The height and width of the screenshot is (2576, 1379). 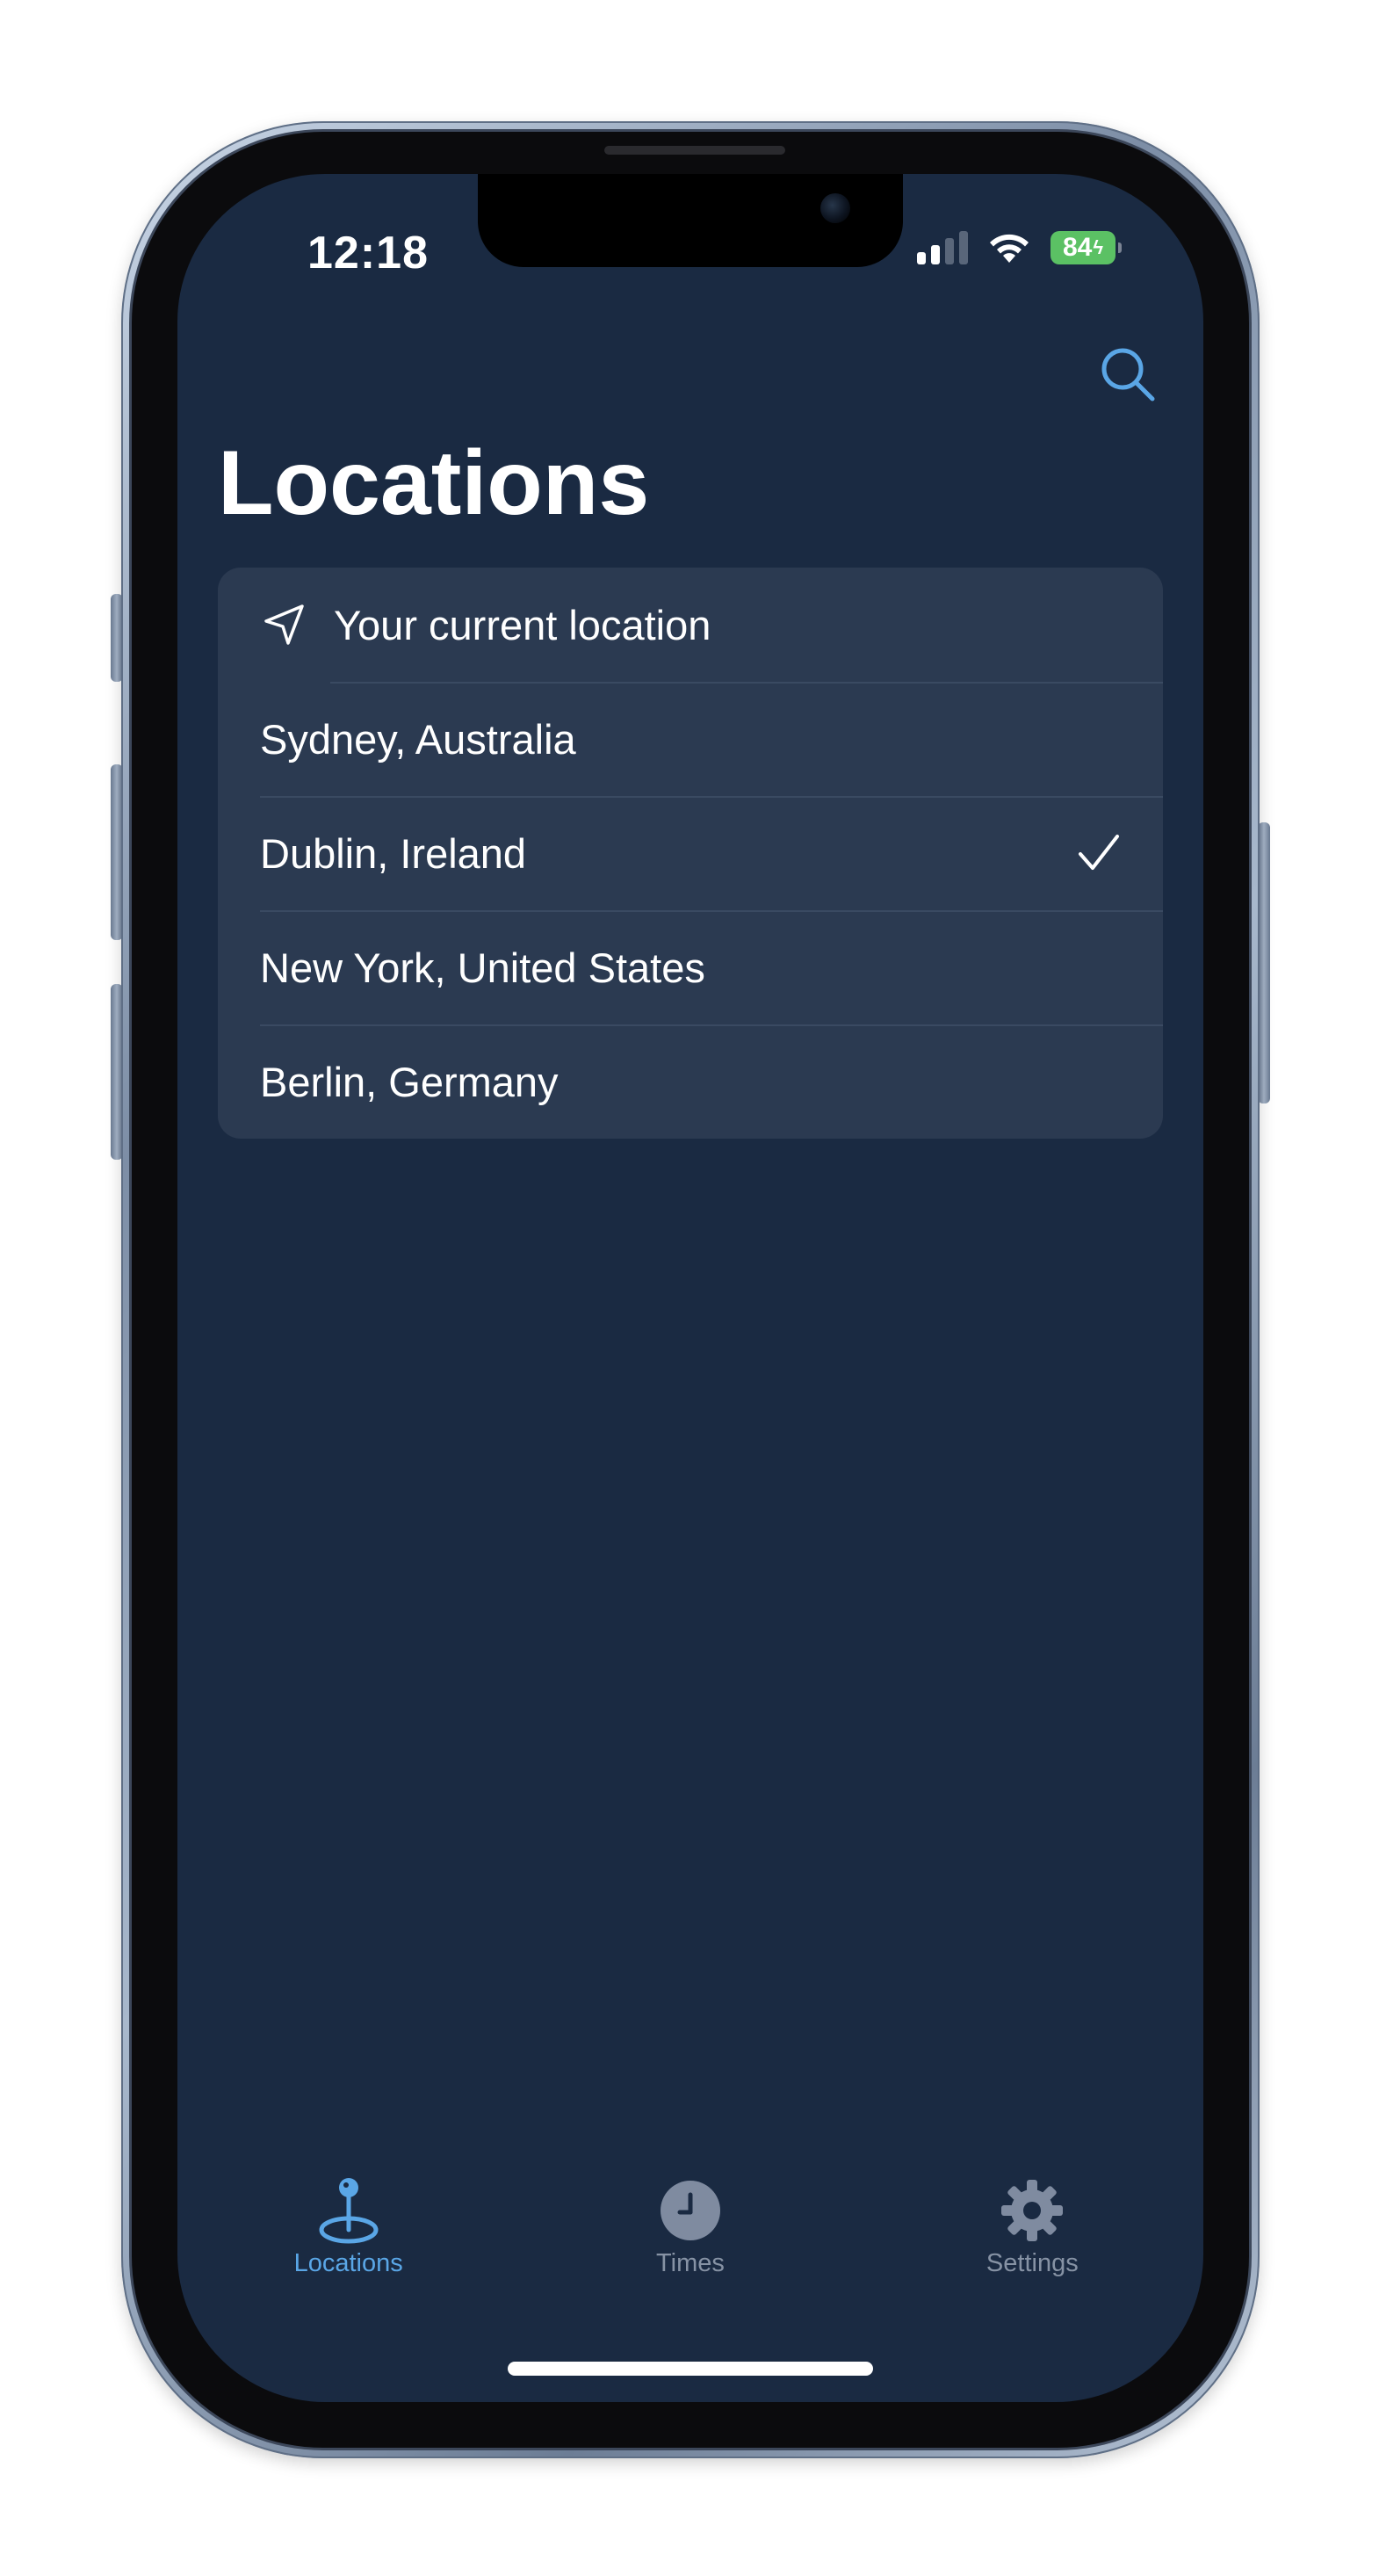 I want to click on location-label: Sydney, Australia, so click(x=418, y=739).